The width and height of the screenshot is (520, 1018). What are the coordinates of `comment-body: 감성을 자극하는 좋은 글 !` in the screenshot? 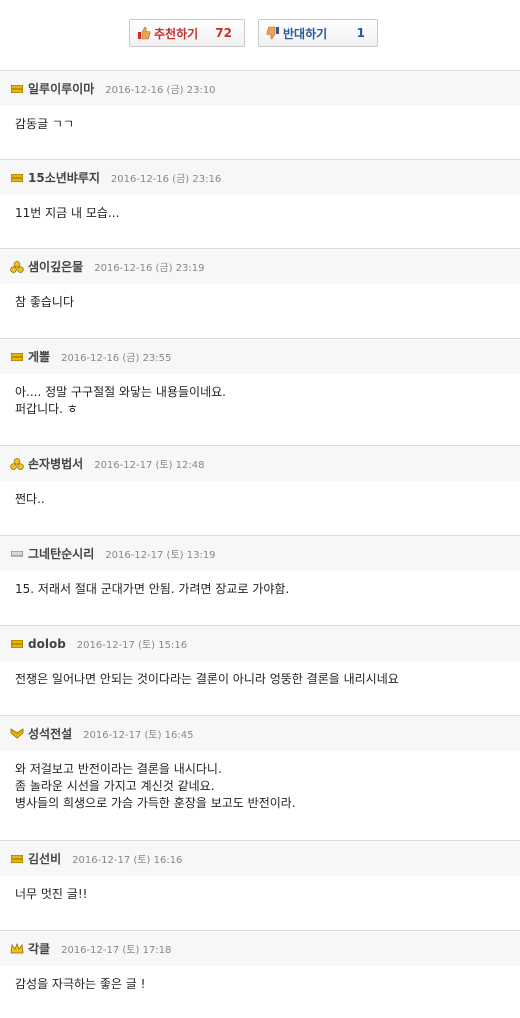 It's located at (260, 979).